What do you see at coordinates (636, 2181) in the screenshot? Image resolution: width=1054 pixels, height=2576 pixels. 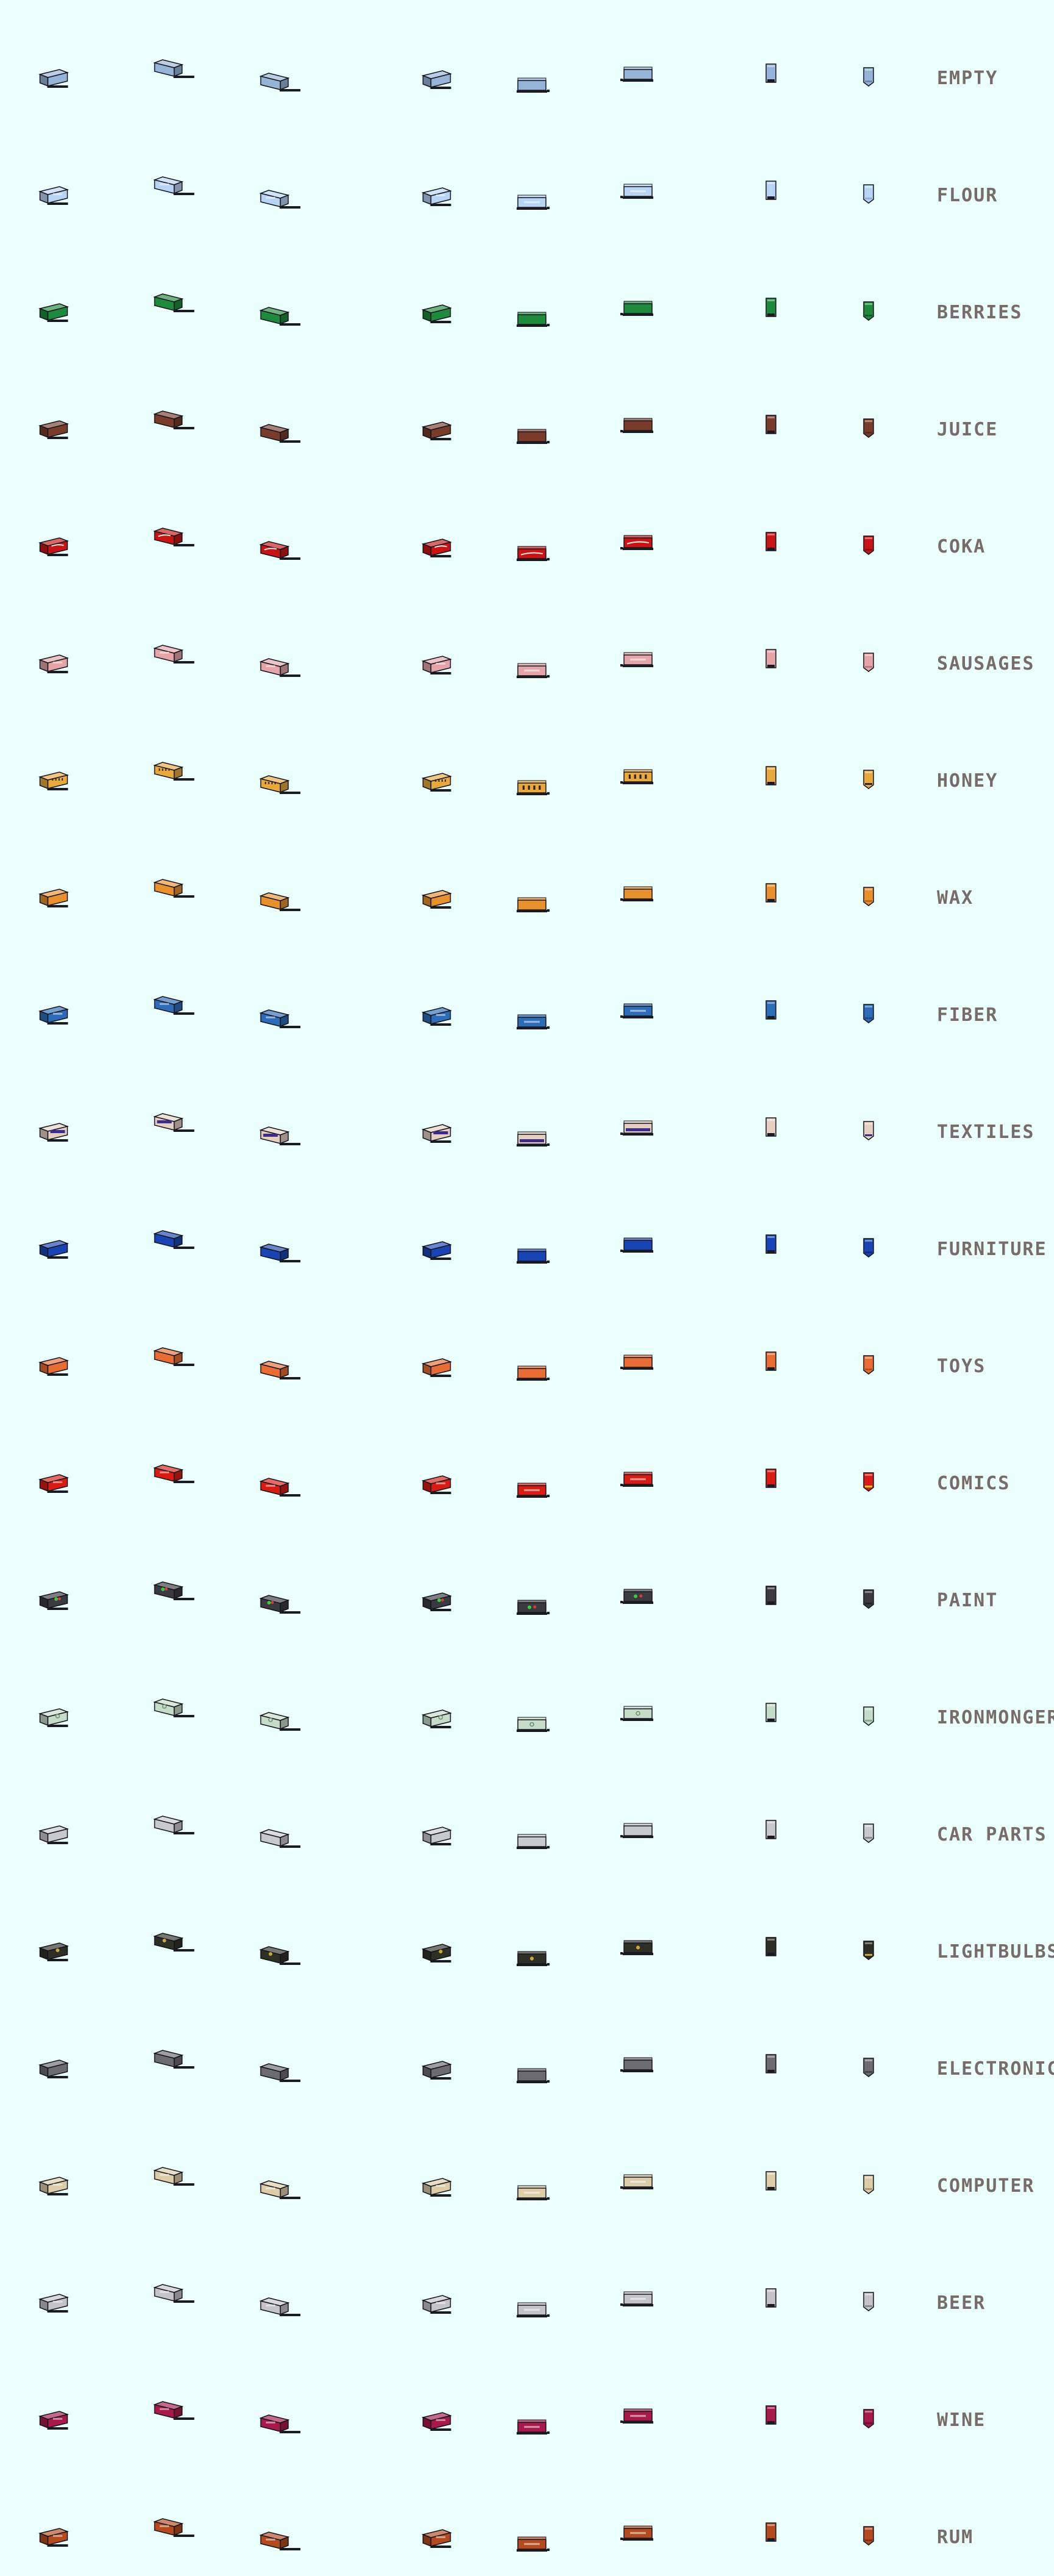 I see `wagon-sprite-w` at bounding box center [636, 2181].